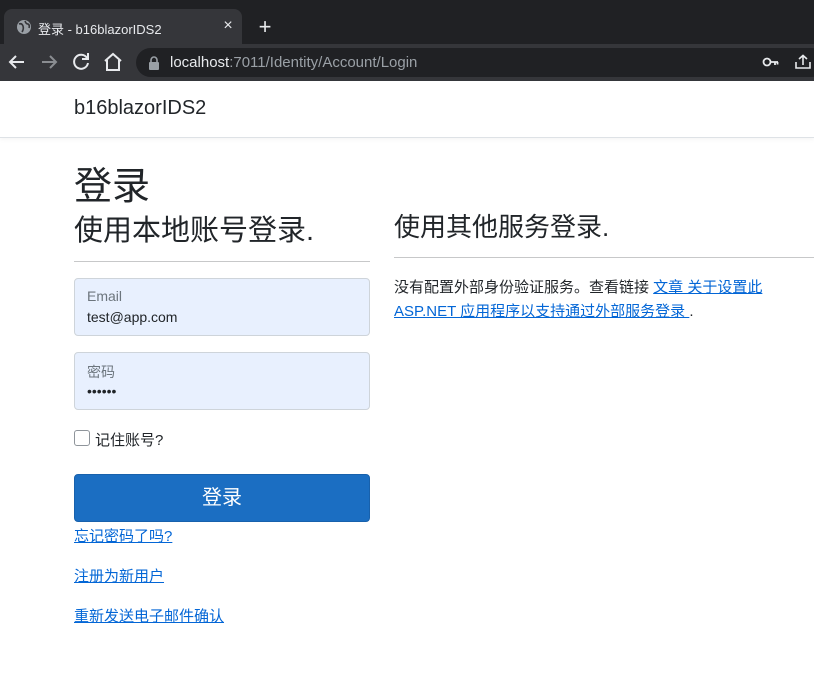  What do you see at coordinates (222, 307) in the screenshot?
I see `email-field: Email` at bounding box center [222, 307].